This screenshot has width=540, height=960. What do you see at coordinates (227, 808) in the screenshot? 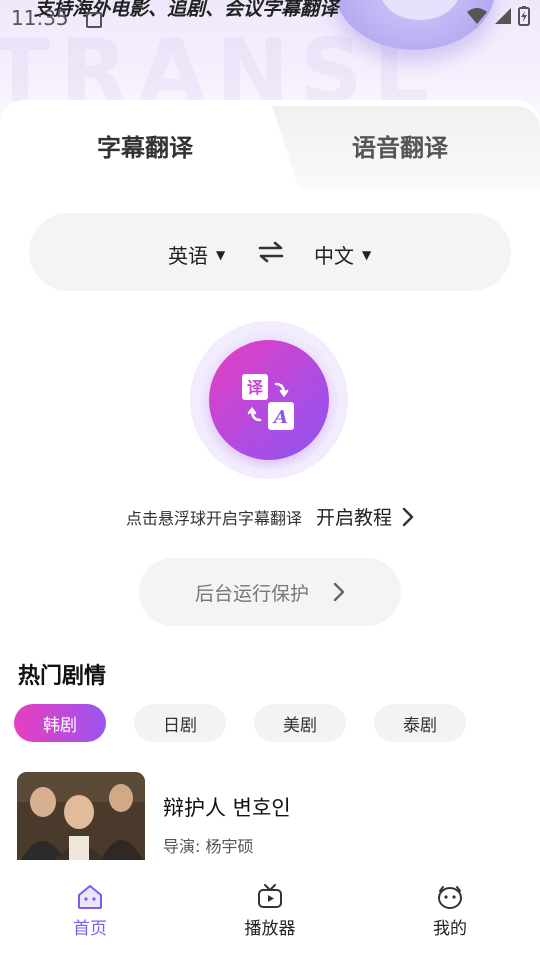
I see `drama-title: 辩护人 변호인` at bounding box center [227, 808].